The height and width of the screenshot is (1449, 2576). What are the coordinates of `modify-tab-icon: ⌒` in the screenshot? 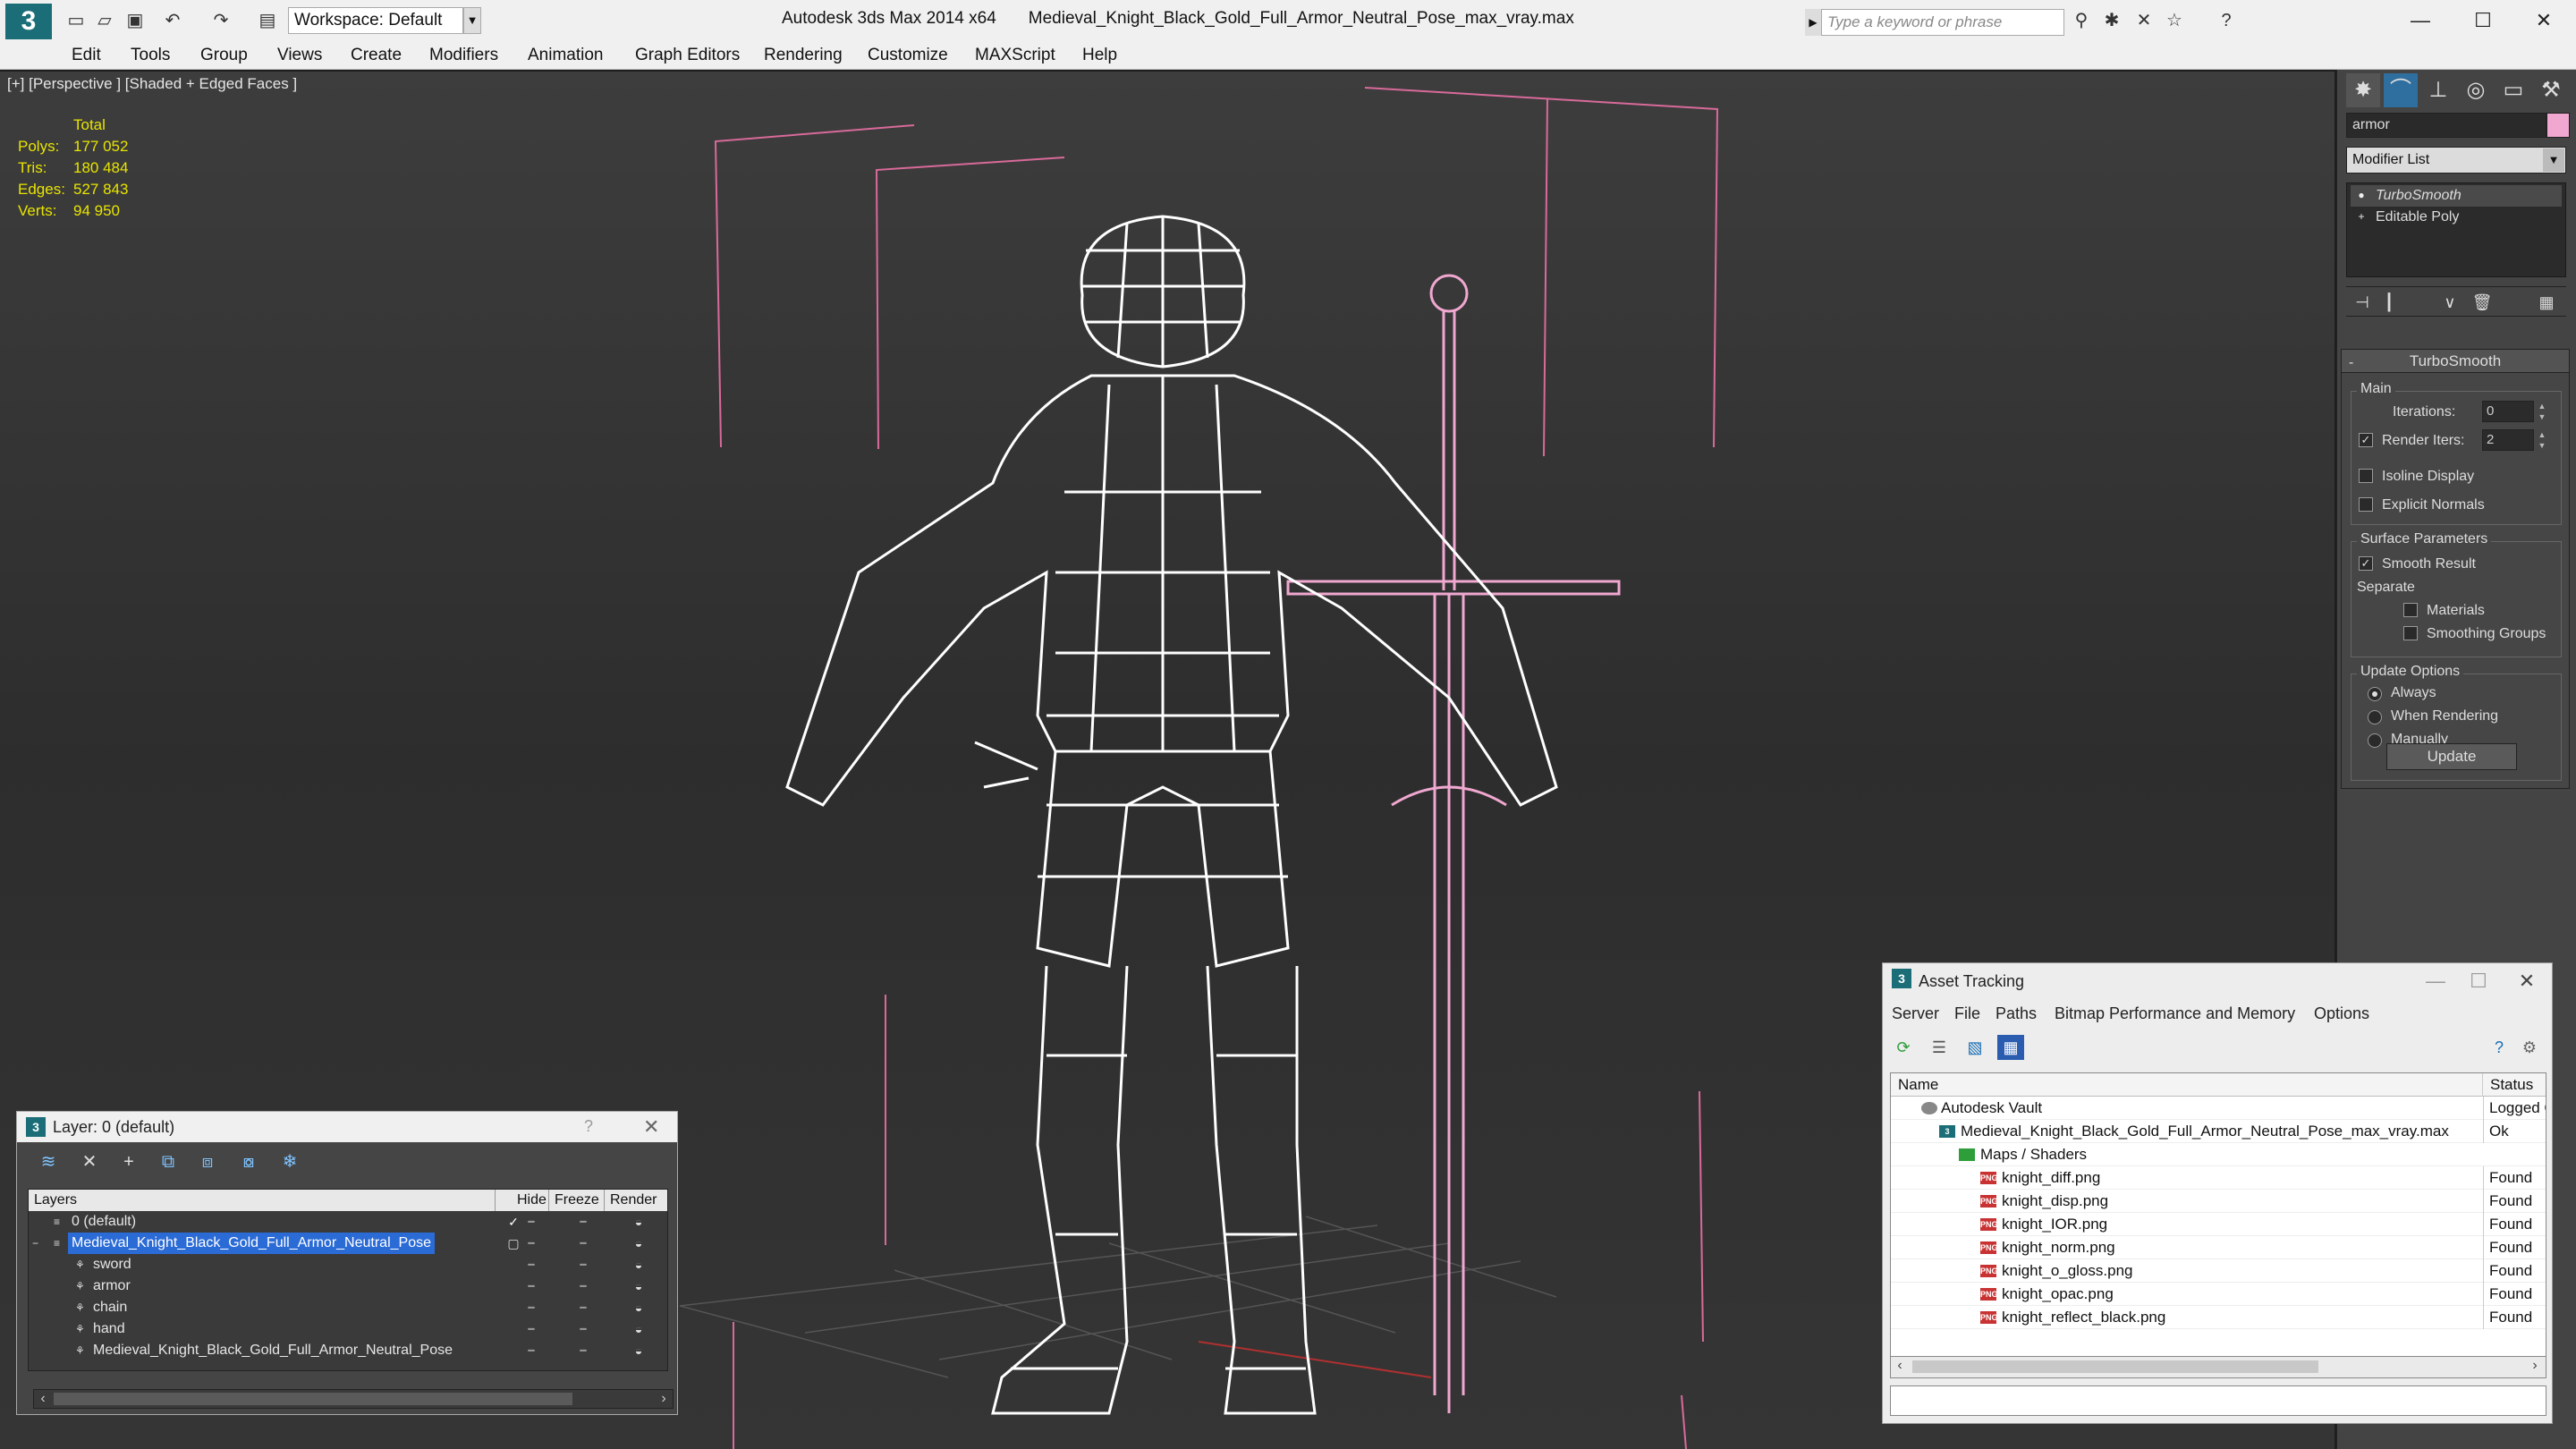 It's located at (2401, 90).